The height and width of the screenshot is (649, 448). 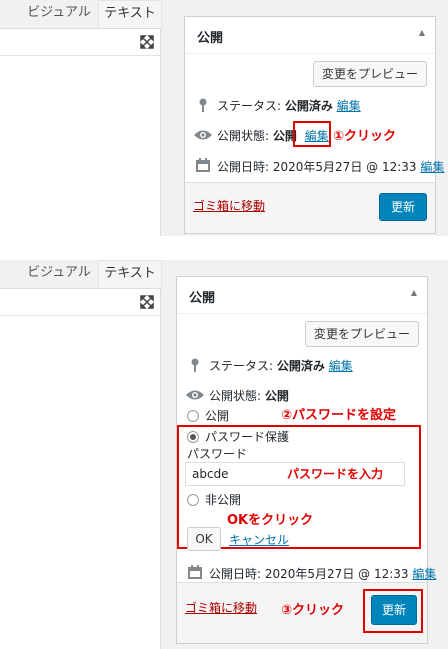 I want to click on visibility-edit-highlight, so click(x=312, y=134).